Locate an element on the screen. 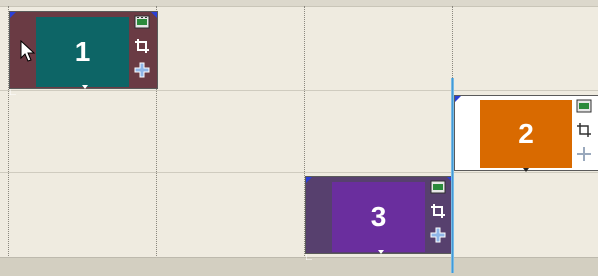  slide-number: 2 is located at coordinates (526, 133).